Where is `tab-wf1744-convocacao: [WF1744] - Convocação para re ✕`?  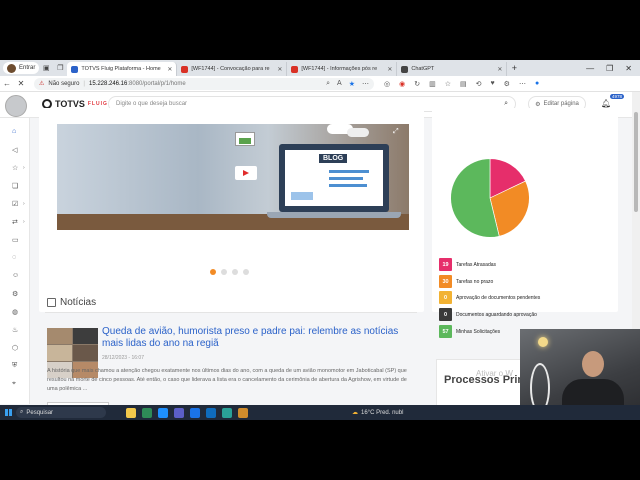 tab-wf1744-convocacao: [WF1744] - Convocação para re ✕ is located at coordinates (232, 69).